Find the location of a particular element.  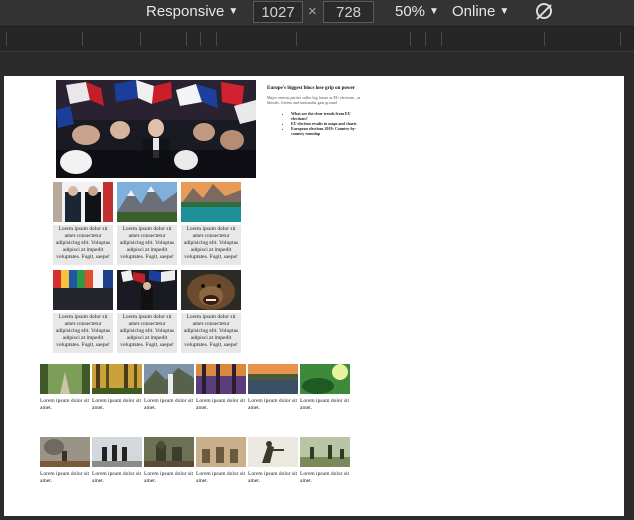

zoom-select: 50% ▼ is located at coordinates (417, 13).